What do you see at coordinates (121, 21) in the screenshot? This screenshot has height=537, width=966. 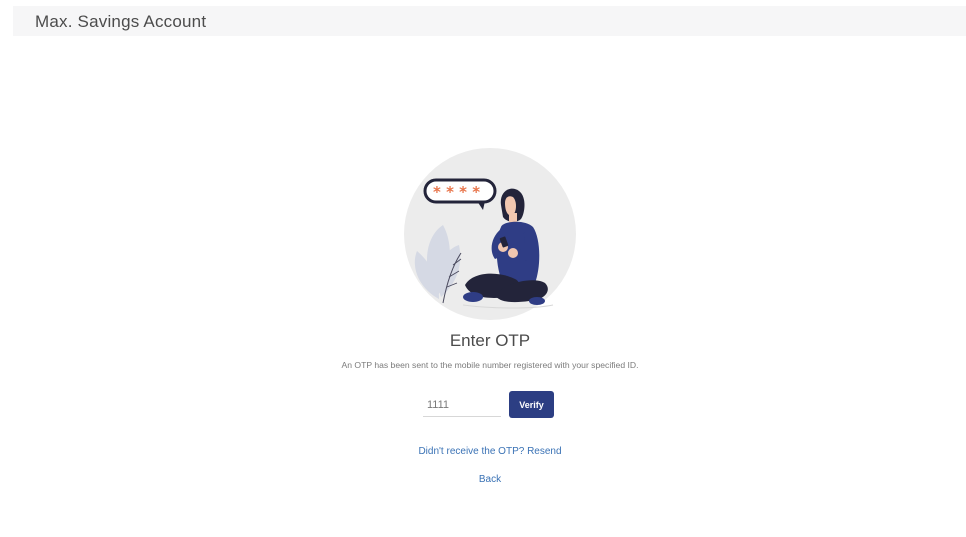 I see `page-title: Max. Savings Account` at bounding box center [121, 21].